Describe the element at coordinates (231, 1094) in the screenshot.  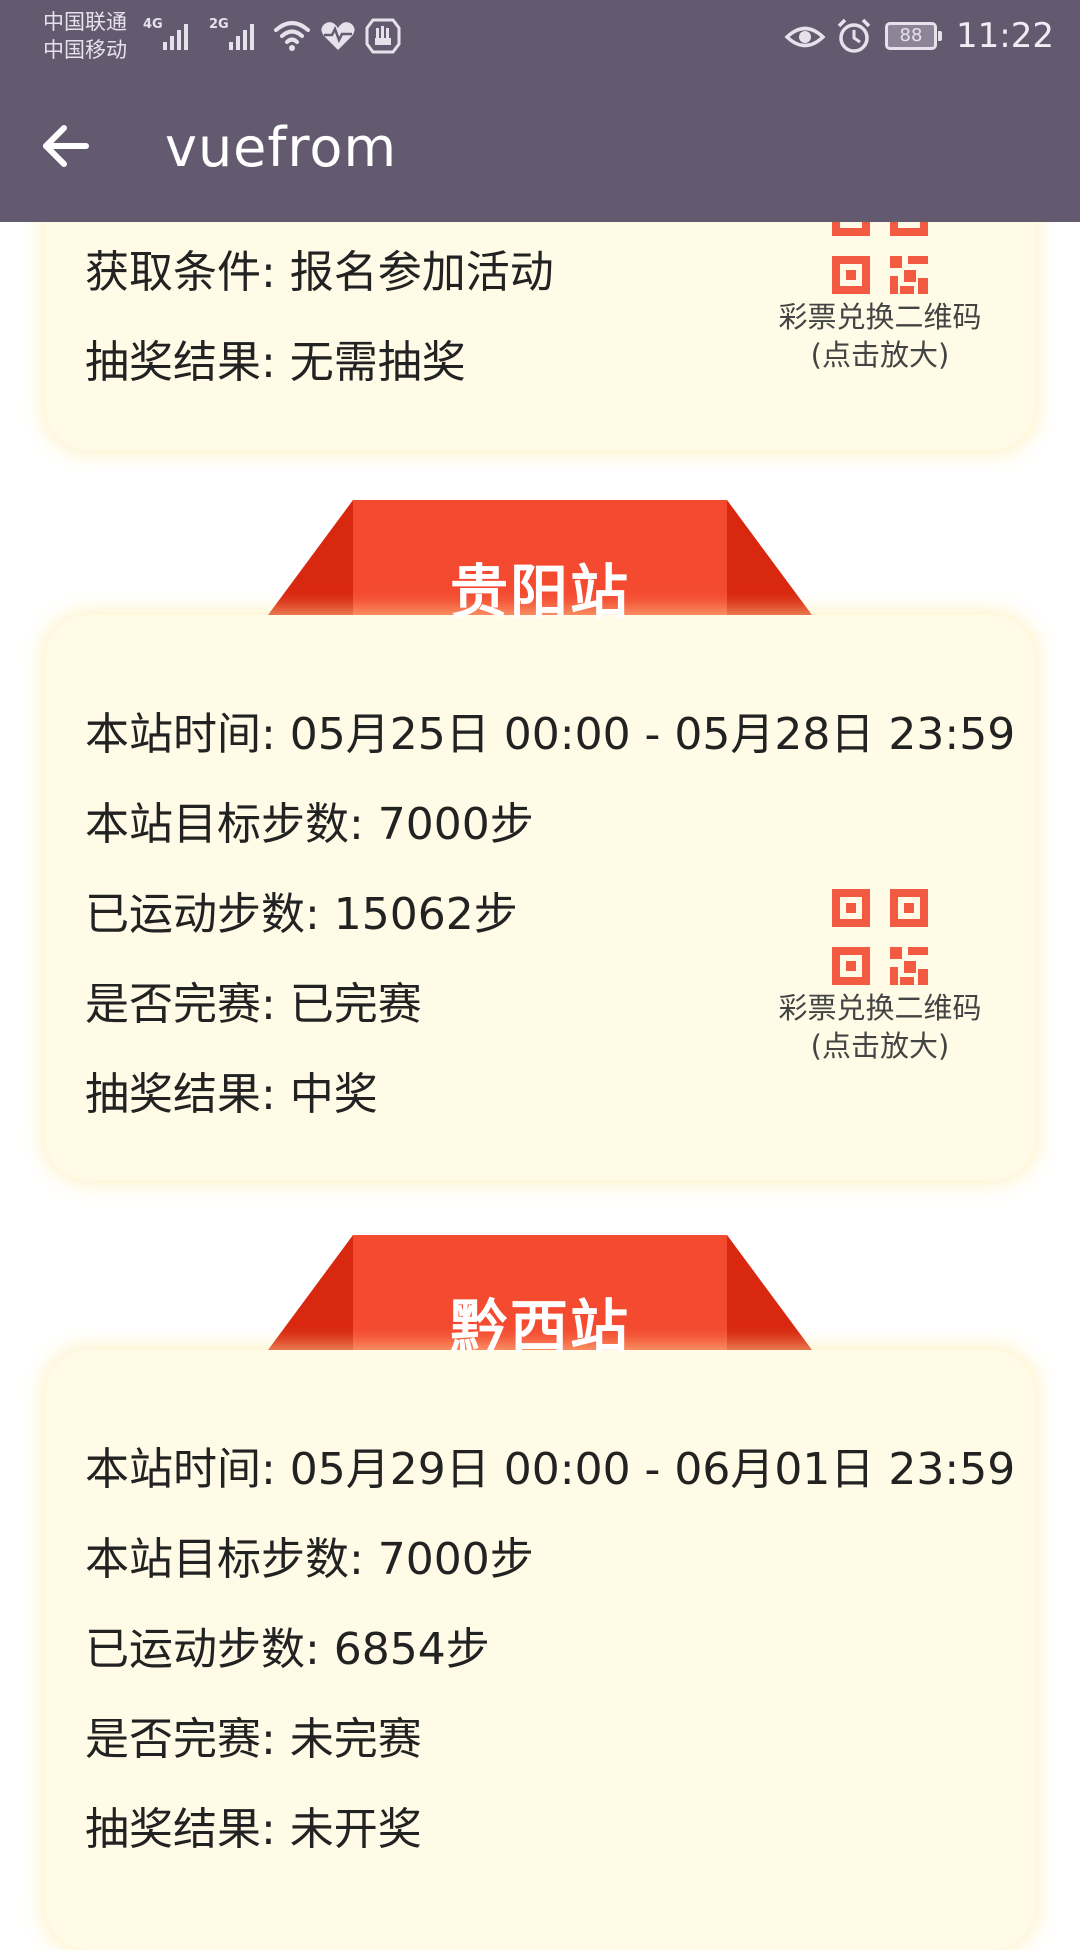
I see `card-row-lottery-result: 抽奖结果: 中奖` at that location.